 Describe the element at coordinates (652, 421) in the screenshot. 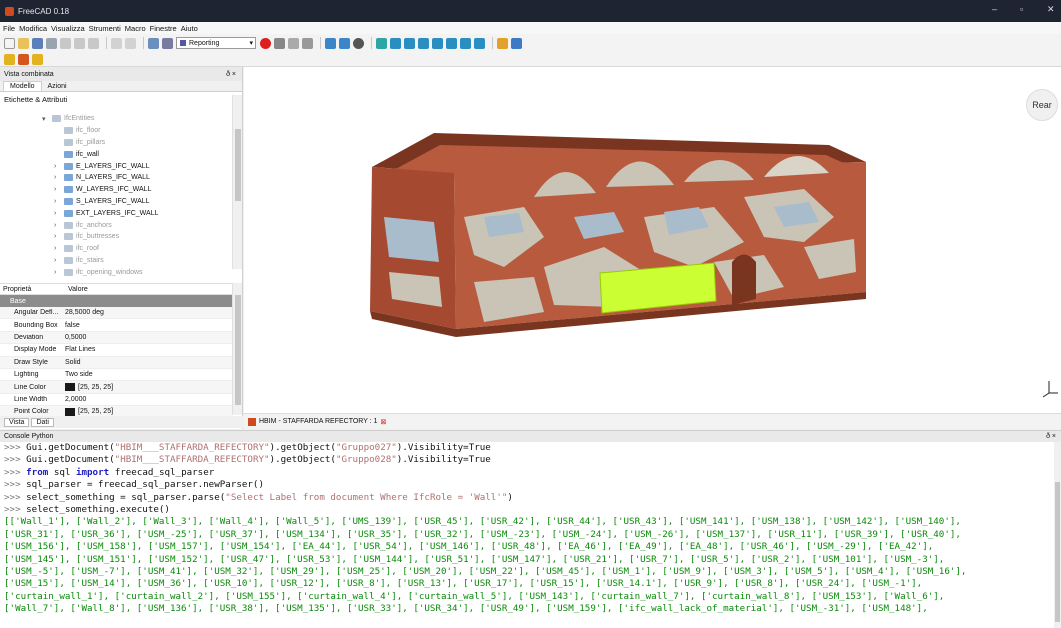

I see `document-tab: HBIM - STAFFARDA REFECTORY : 1 ⊠` at that location.